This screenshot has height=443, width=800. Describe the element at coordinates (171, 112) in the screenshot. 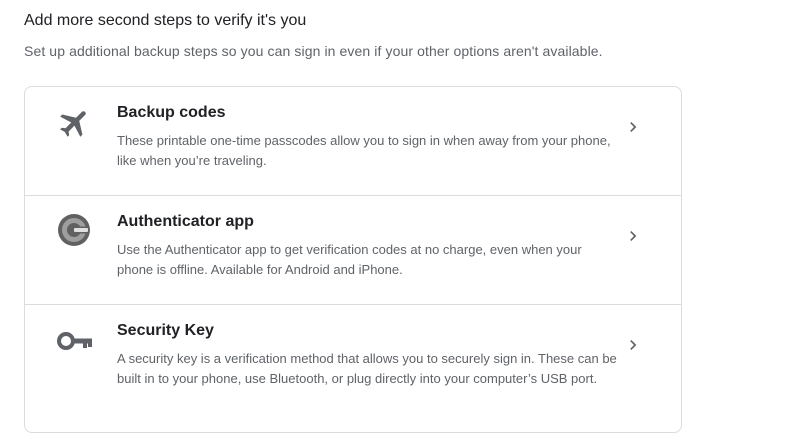

I see `backup-codes-title: Backup codes` at that location.